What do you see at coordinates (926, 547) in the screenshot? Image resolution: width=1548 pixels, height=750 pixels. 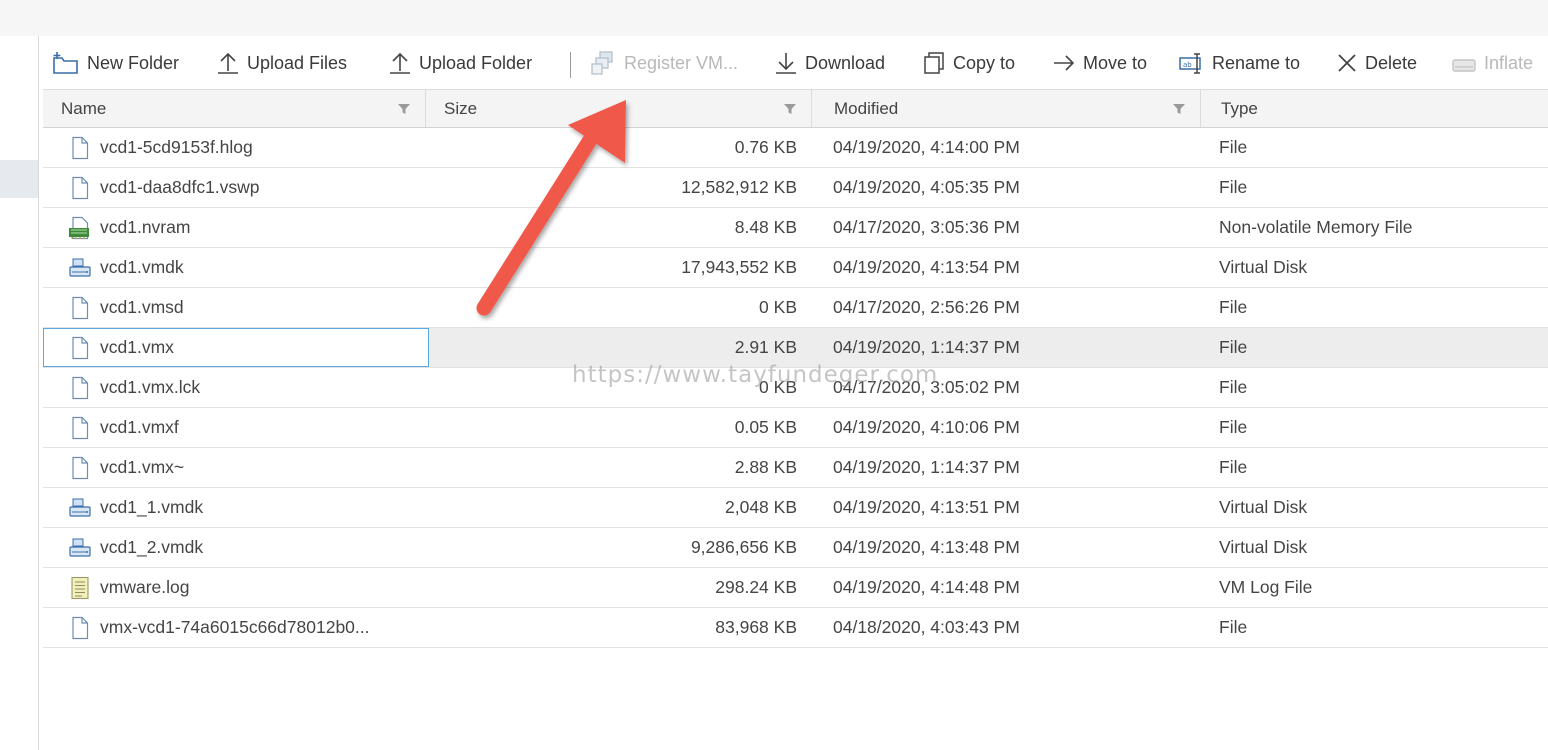 I see `file-modified-cell: 04/19/2020, 4:13:48 PM` at bounding box center [926, 547].